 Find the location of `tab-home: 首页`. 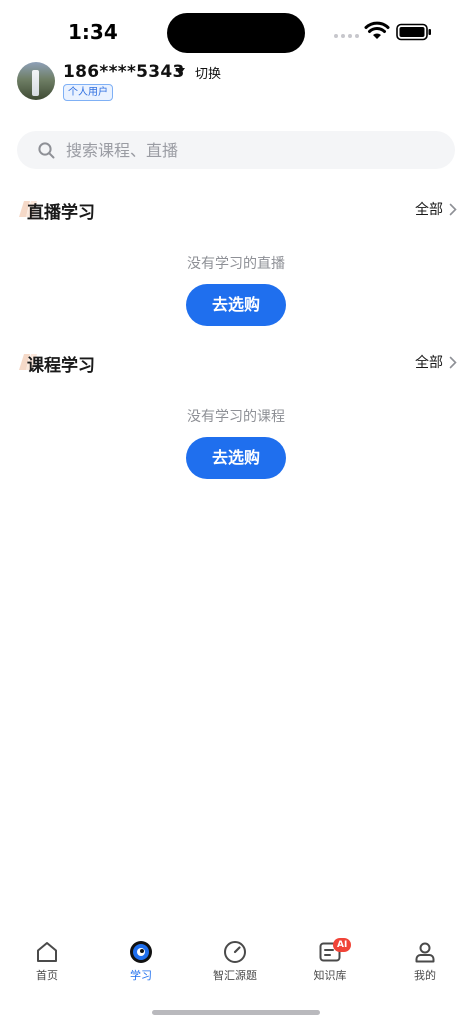

tab-home: 首页 is located at coordinates (47, 966).